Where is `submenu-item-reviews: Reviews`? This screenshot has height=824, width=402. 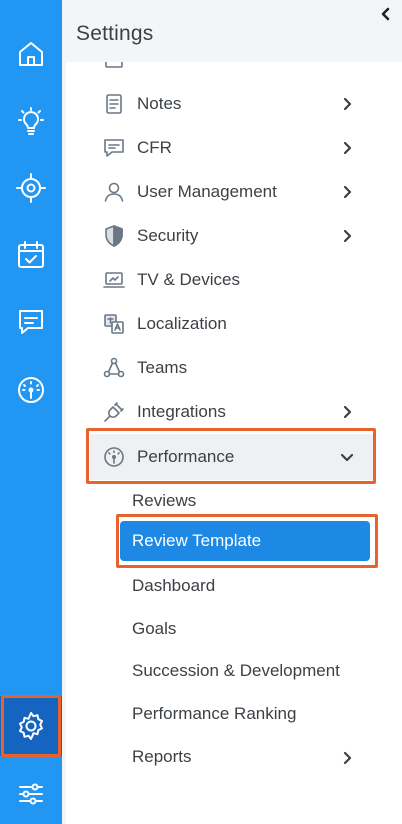
submenu-item-reviews: Reviews is located at coordinates (164, 501).